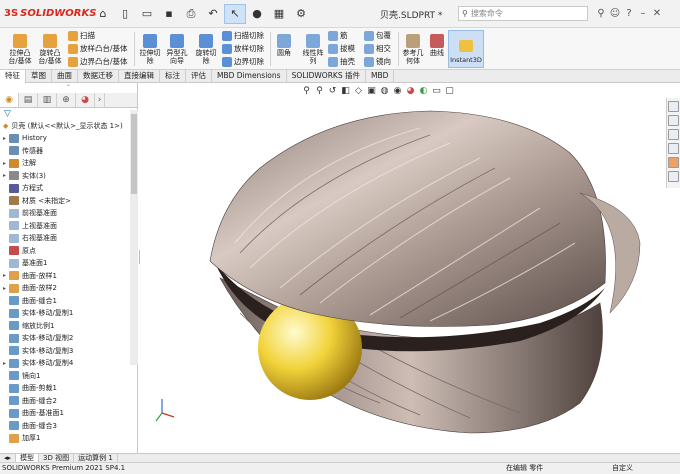 This screenshot has width=680, height=474. I want to click on hole-wizard-button: 异型孔 向导, so click(177, 49).